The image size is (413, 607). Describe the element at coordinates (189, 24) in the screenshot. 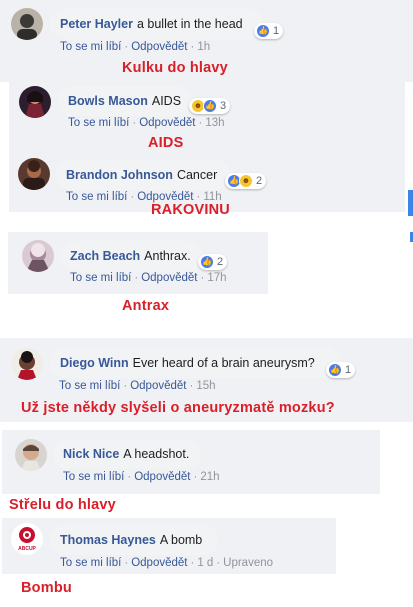

I see `comment-text: a bullet in the head` at that location.